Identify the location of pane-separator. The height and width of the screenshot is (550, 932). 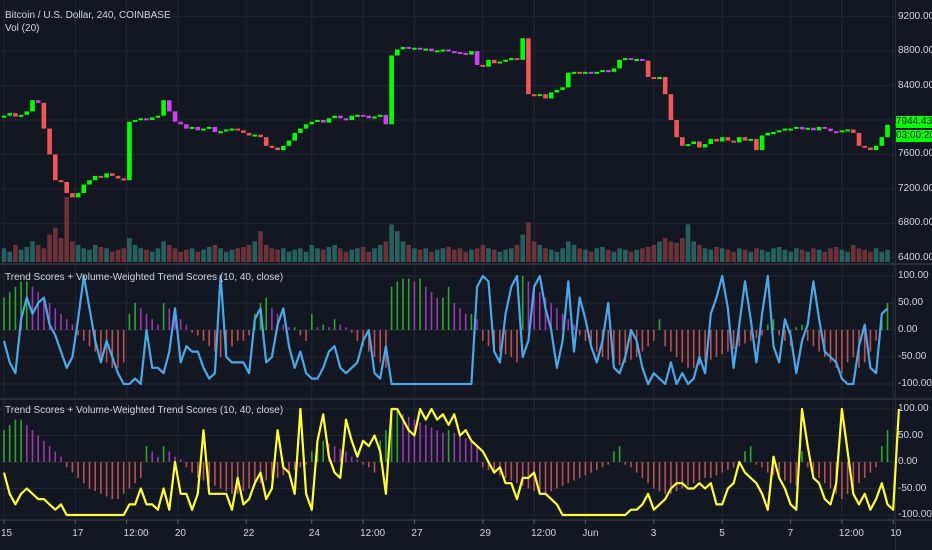
(466, 399).